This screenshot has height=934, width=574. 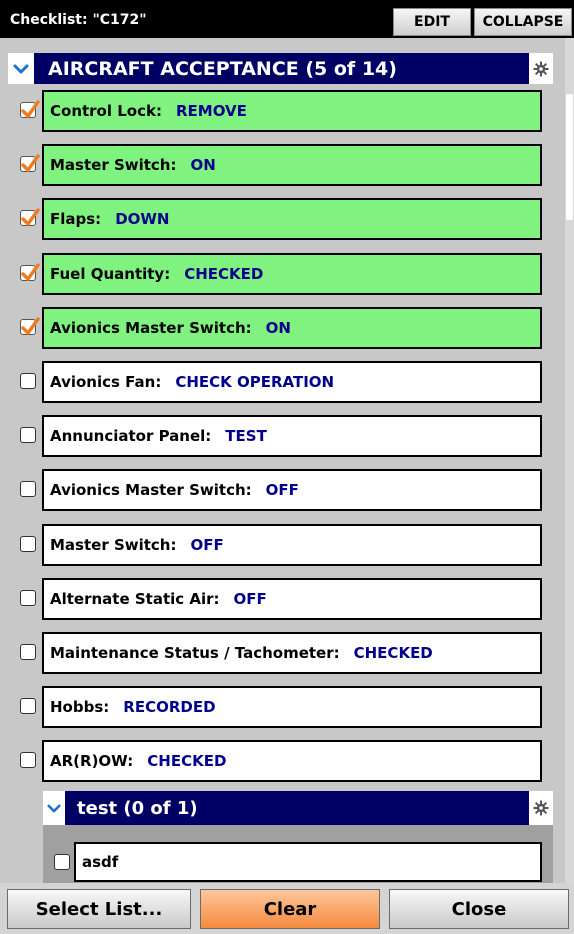 I want to click on item-box: Control Lock: REMOVE, so click(x=292, y=111).